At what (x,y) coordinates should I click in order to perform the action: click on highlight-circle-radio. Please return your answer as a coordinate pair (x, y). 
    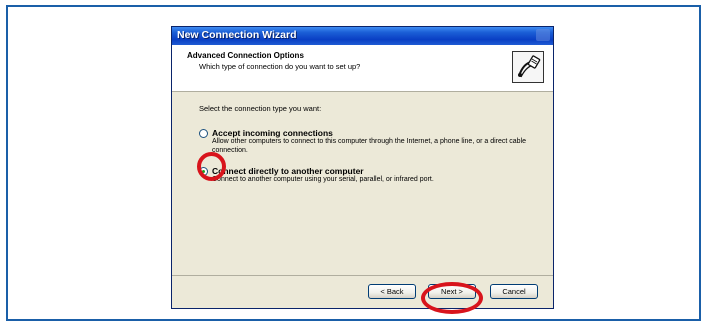
    Looking at the image, I should click on (211, 166).